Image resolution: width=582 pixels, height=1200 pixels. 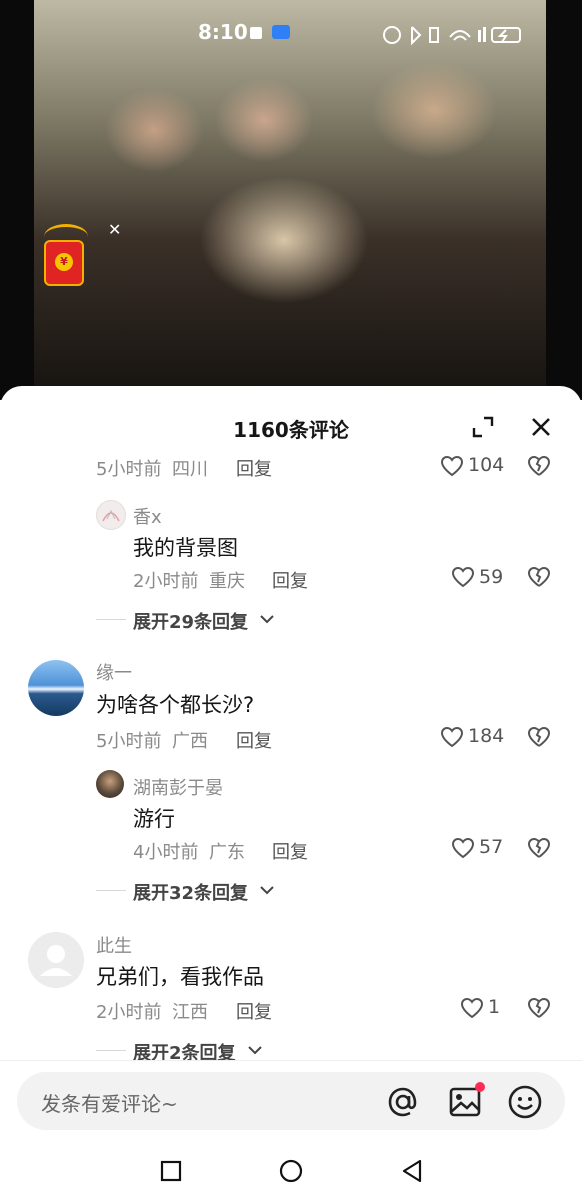 I want to click on comment-username: 此生, so click(x=114, y=945).